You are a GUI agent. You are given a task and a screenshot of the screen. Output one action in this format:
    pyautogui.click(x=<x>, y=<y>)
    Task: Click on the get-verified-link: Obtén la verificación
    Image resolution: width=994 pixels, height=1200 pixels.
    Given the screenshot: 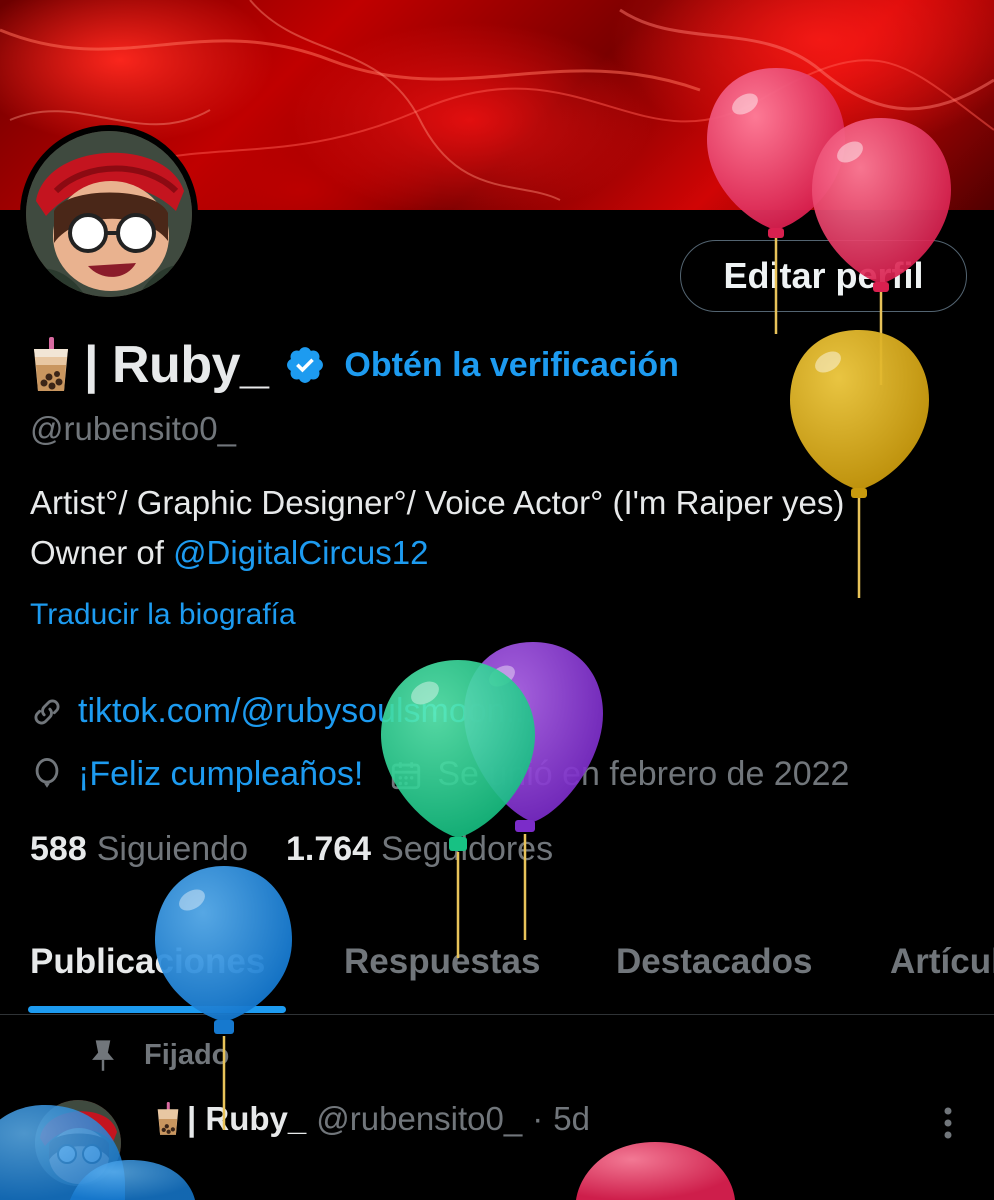 What is the action you would take?
    pyautogui.click(x=511, y=365)
    